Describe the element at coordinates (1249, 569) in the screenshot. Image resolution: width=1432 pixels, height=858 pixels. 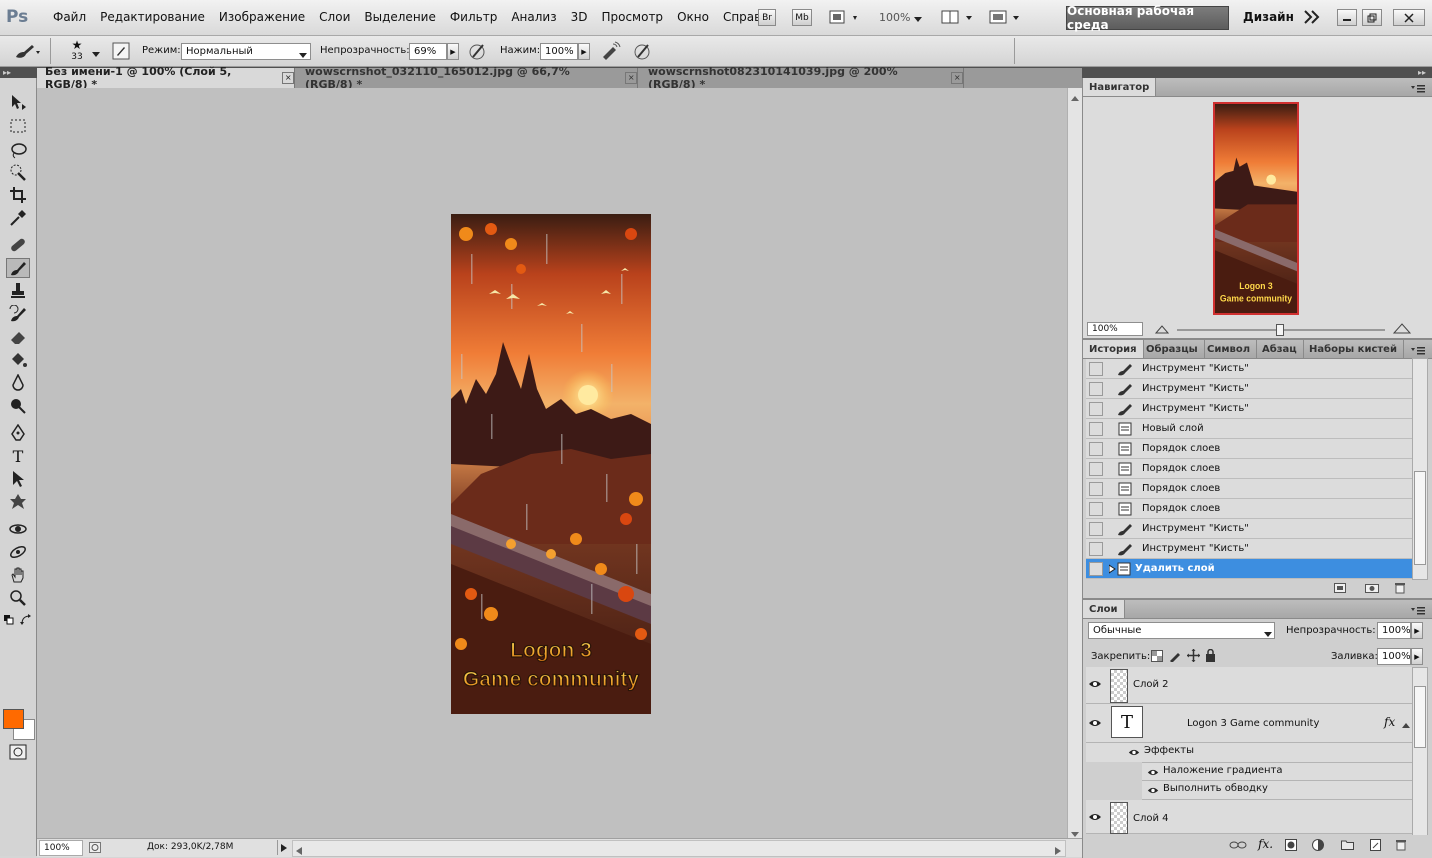
I see `history-item-selected: Удалить слой` at that location.